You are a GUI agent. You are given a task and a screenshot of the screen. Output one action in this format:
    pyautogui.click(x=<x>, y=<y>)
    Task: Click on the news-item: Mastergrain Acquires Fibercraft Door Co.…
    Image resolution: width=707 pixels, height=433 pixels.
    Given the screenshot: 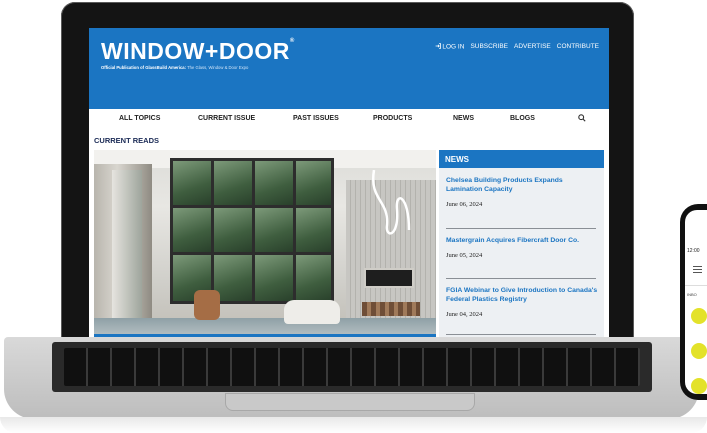 What is the action you would take?
    pyautogui.click(x=522, y=247)
    